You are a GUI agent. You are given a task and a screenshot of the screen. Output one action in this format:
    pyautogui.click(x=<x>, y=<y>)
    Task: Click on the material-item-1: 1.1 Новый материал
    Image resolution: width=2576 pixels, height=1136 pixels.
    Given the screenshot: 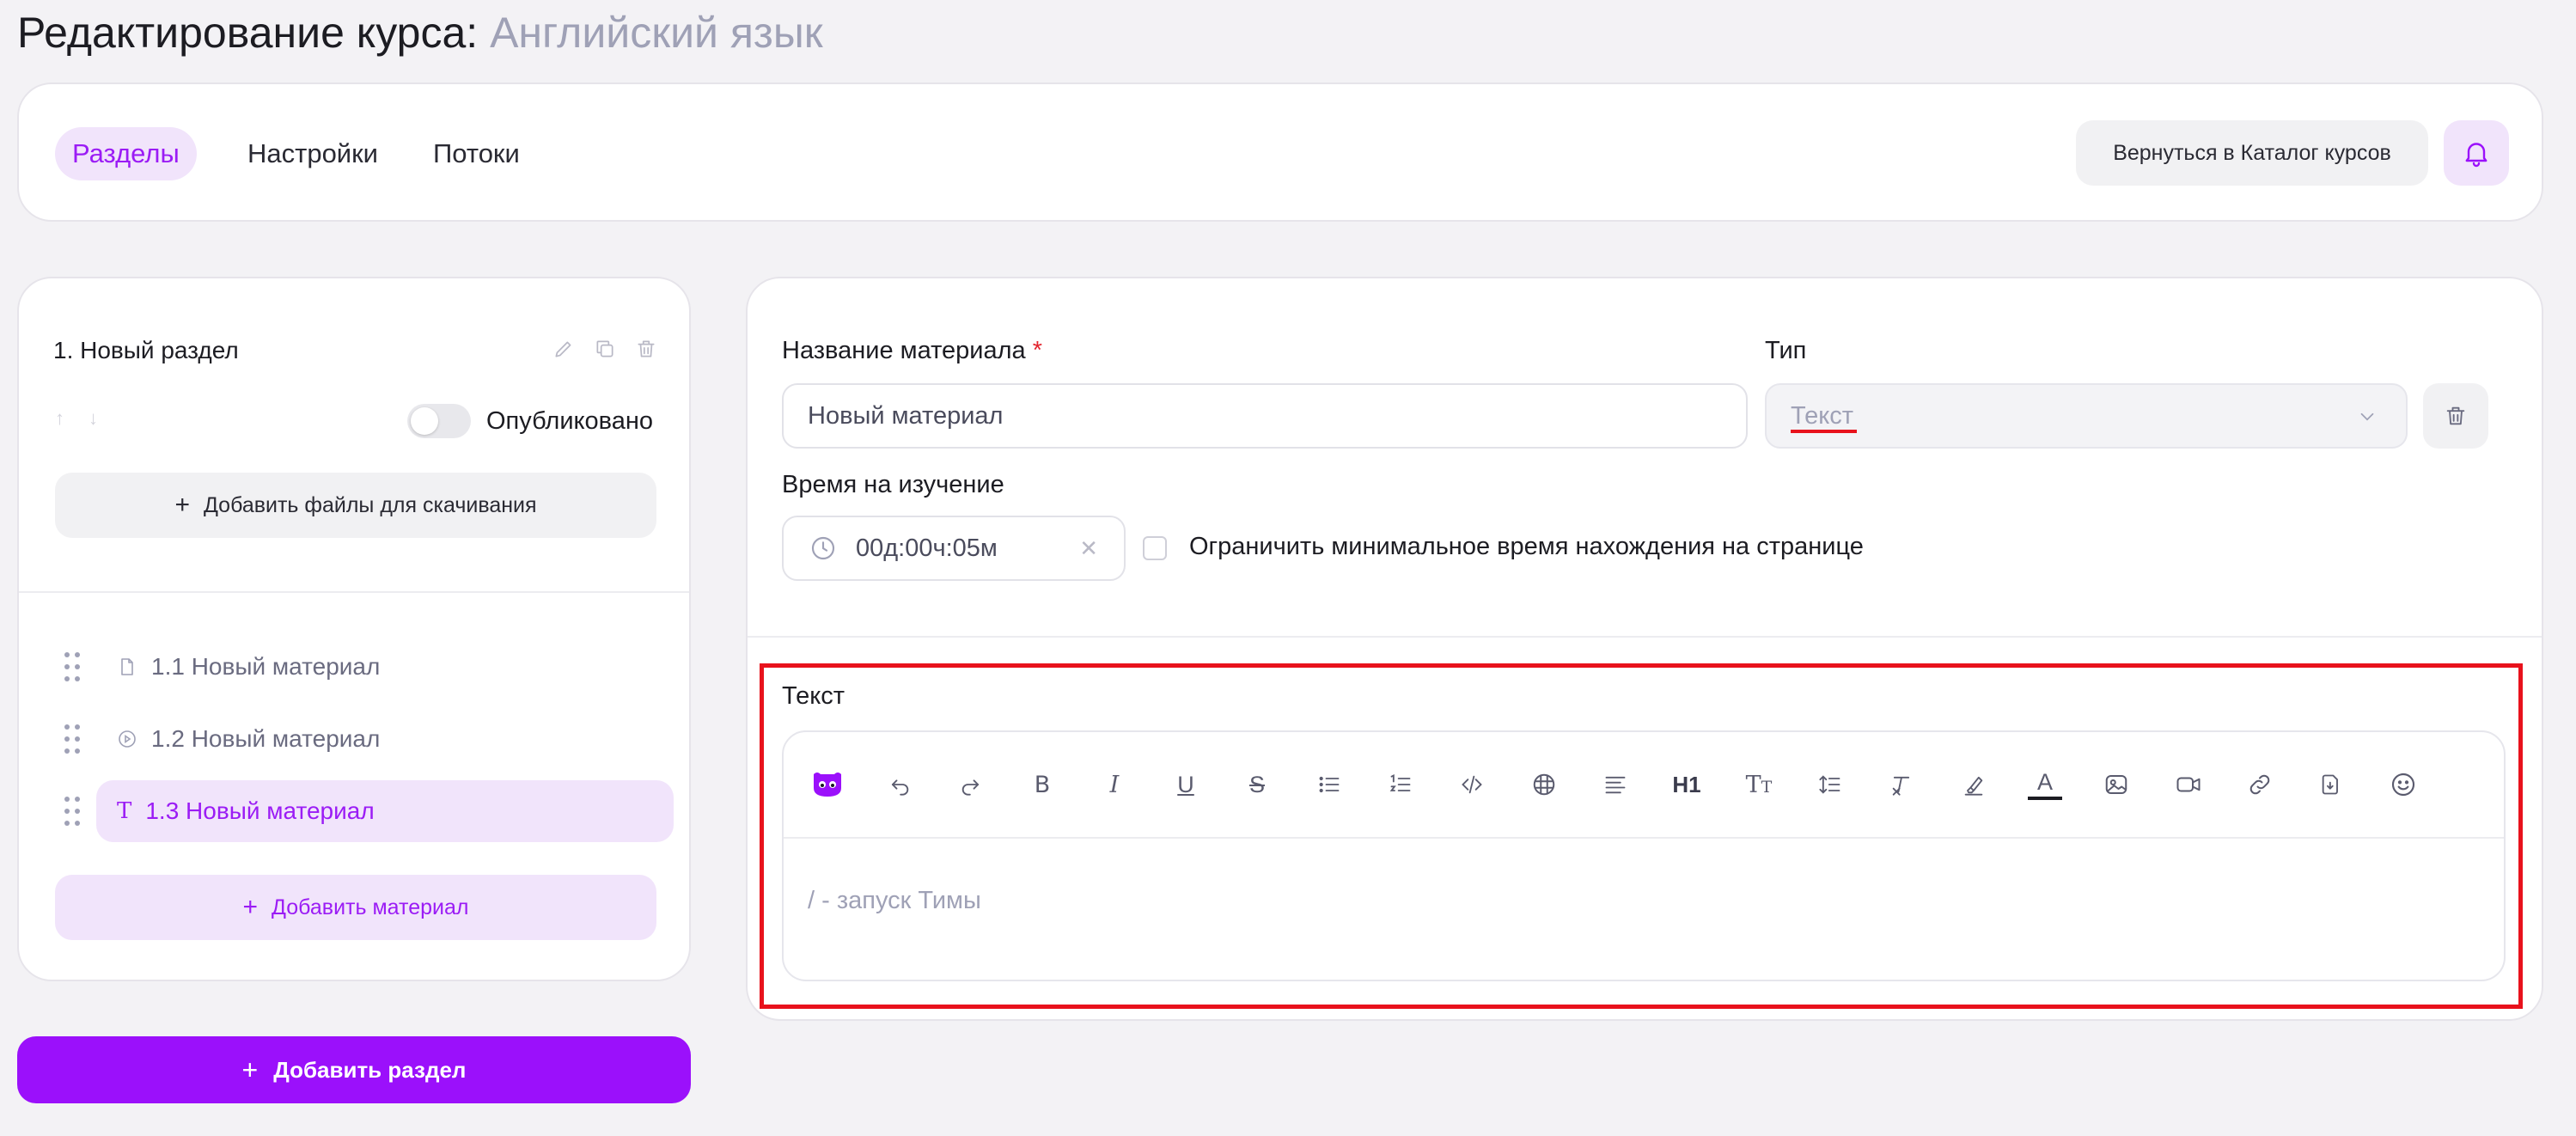 What is the action you would take?
    pyautogui.click(x=385, y=667)
    